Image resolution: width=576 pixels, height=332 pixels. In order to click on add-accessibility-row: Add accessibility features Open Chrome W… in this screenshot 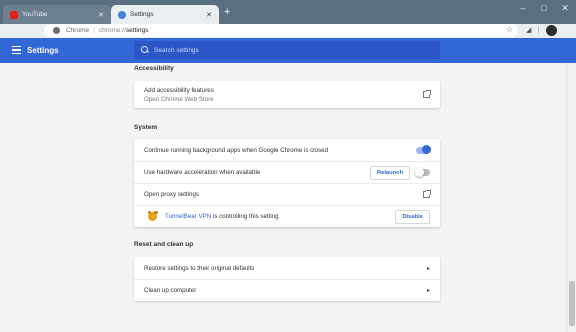, I will do `click(287, 94)`.